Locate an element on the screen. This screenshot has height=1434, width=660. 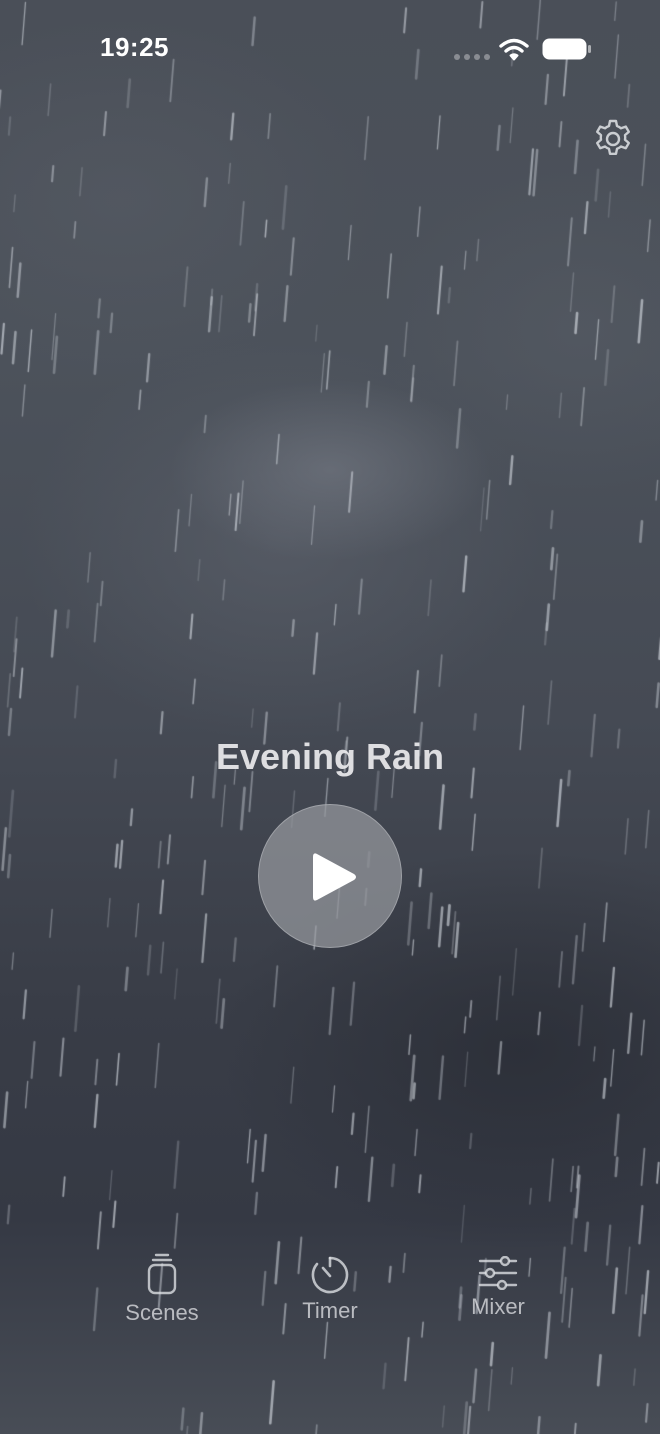
scene-title: Evening Rain is located at coordinates (330, 756).